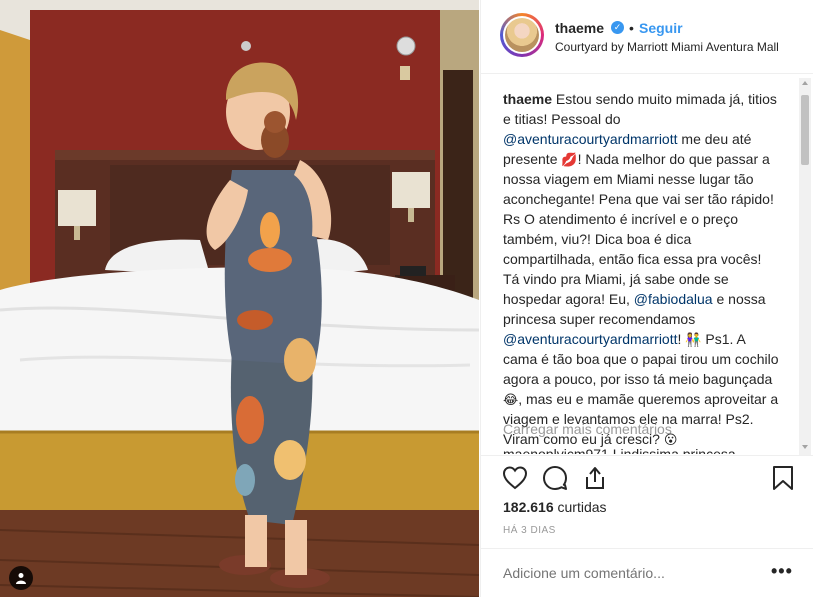 The height and width of the screenshot is (598, 813). I want to click on bookmark-icon, so click(783, 478).